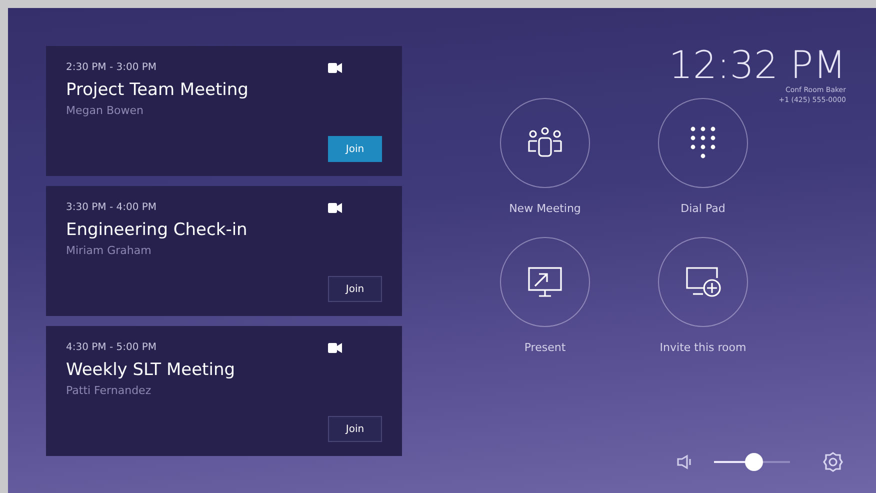 The image size is (876, 493). Describe the element at coordinates (833, 462) in the screenshot. I see `settings-icon` at that location.